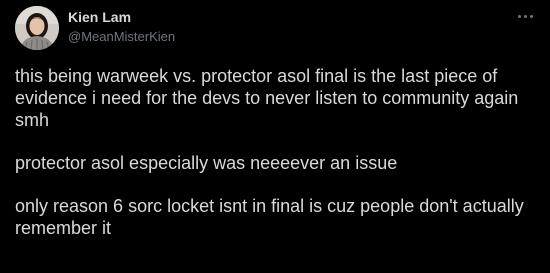 This screenshot has width=550, height=273. I want to click on more-options-icon, so click(525, 16).